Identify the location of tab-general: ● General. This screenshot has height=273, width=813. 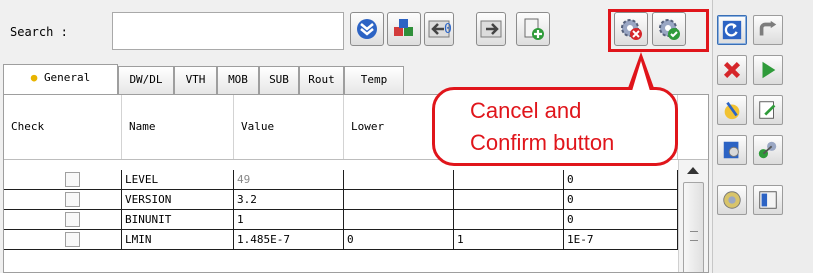
(60, 79).